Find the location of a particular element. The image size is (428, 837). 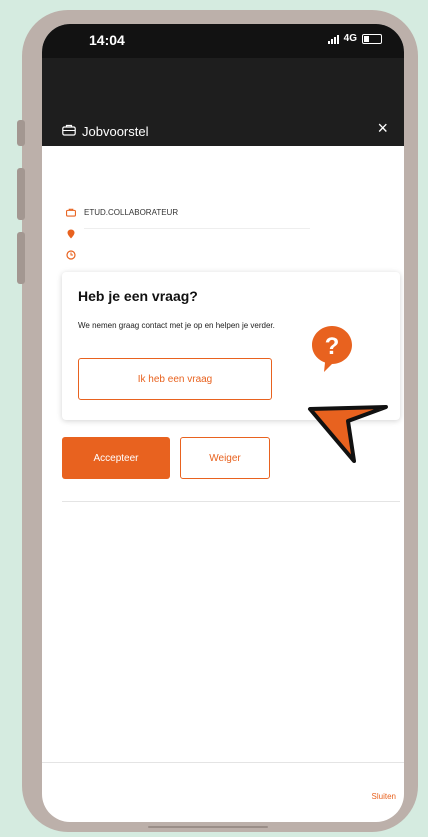

status-indicators: 4G is located at coordinates (354, 38).